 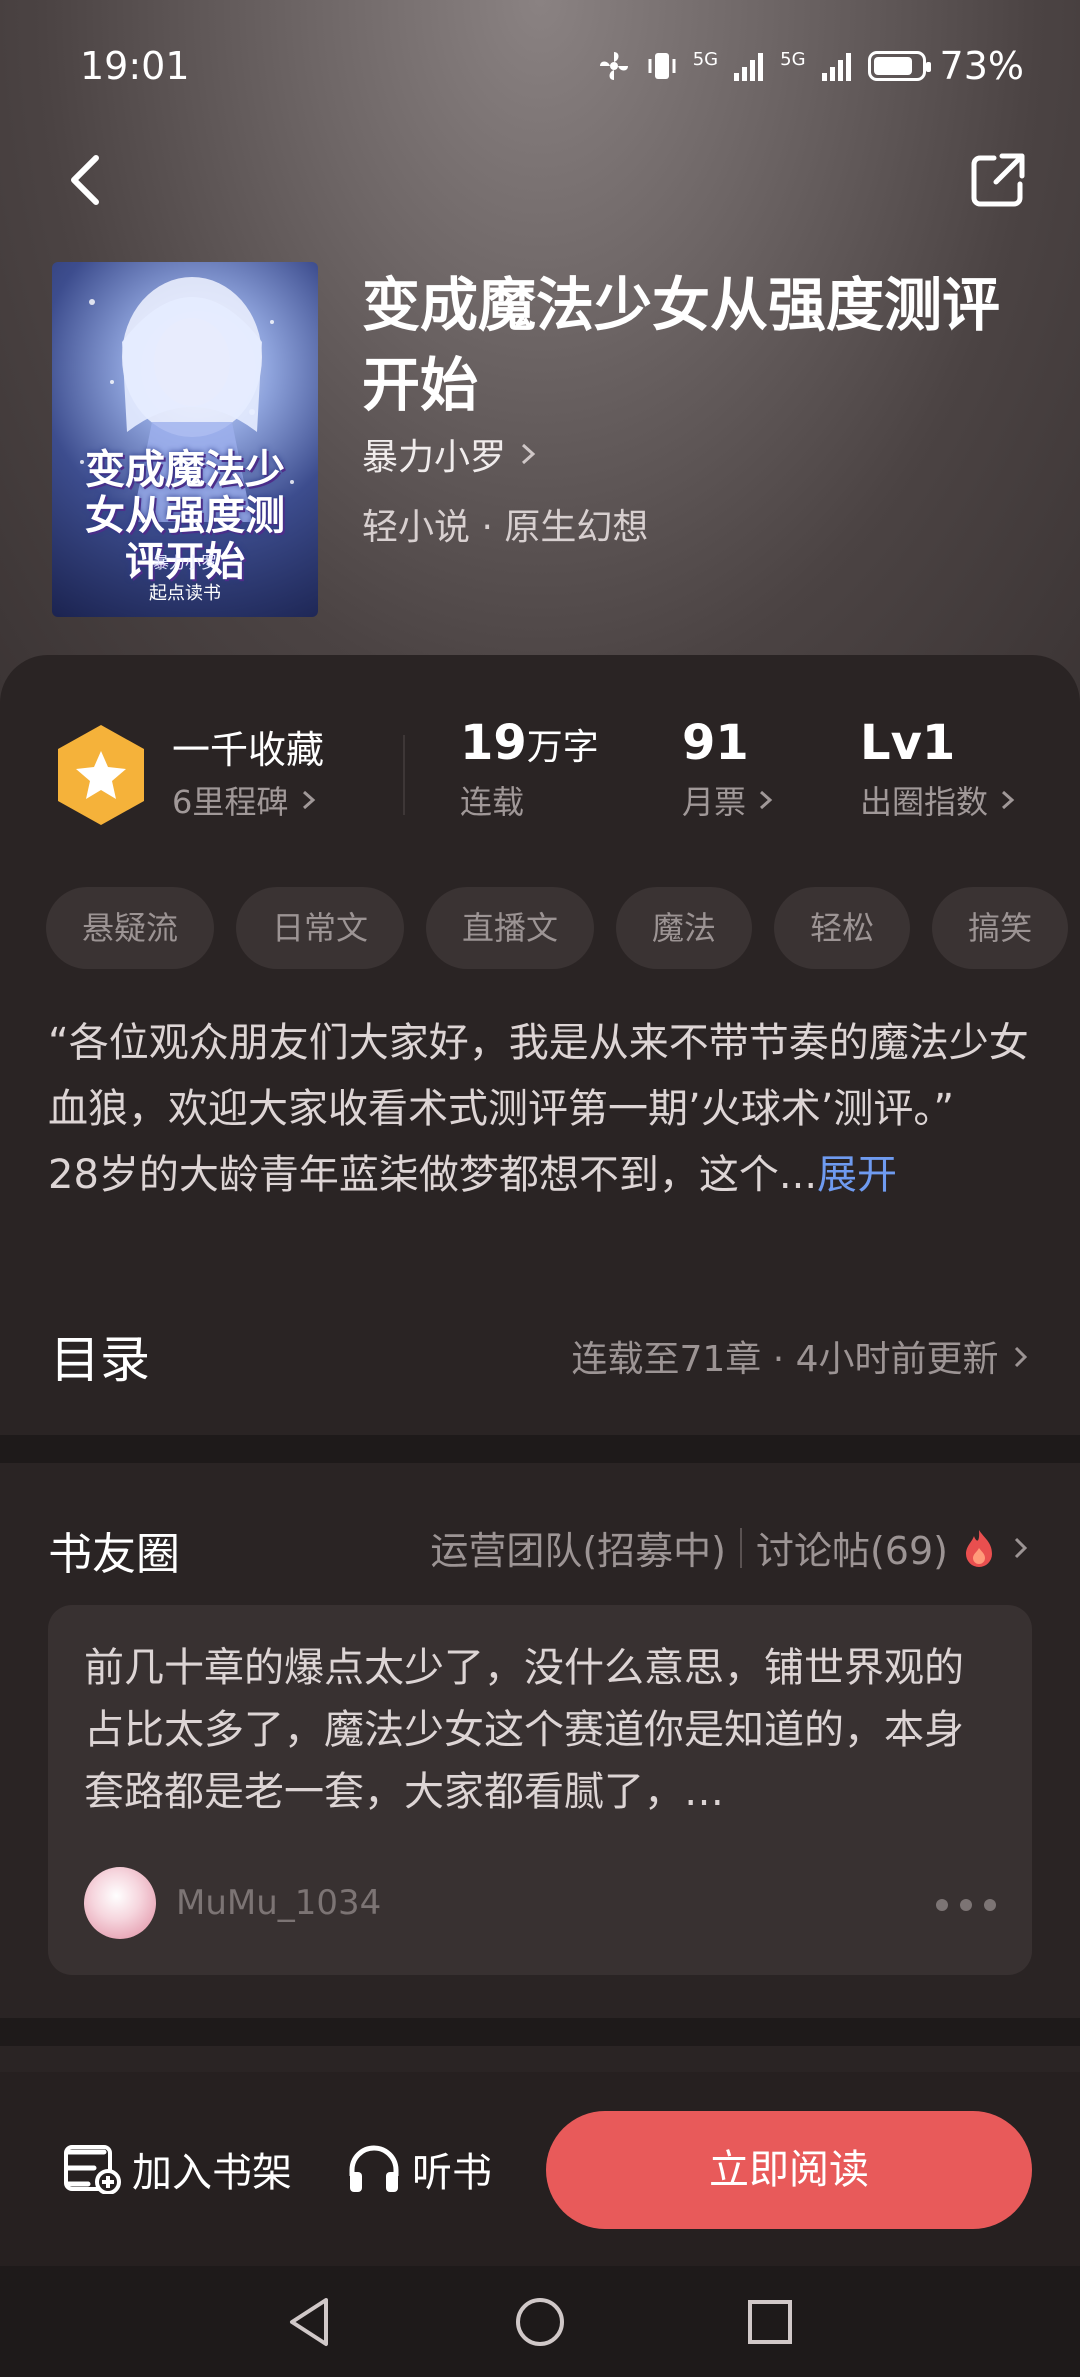 What do you see at coordinates (785, 1359) in the screenshot?
I see `toc-update-text: 连载至71章 · 4小时前更新` at bounding box center [785, 1359].